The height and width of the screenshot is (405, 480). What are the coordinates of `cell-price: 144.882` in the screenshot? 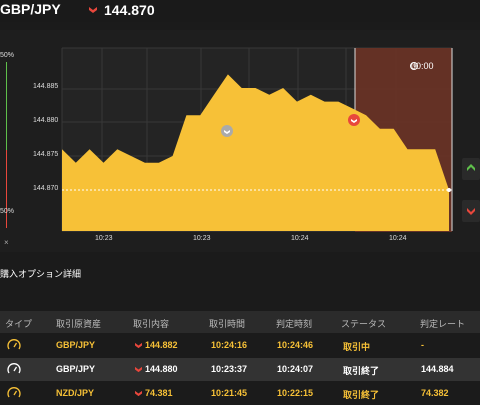 It's located at (161, 345).